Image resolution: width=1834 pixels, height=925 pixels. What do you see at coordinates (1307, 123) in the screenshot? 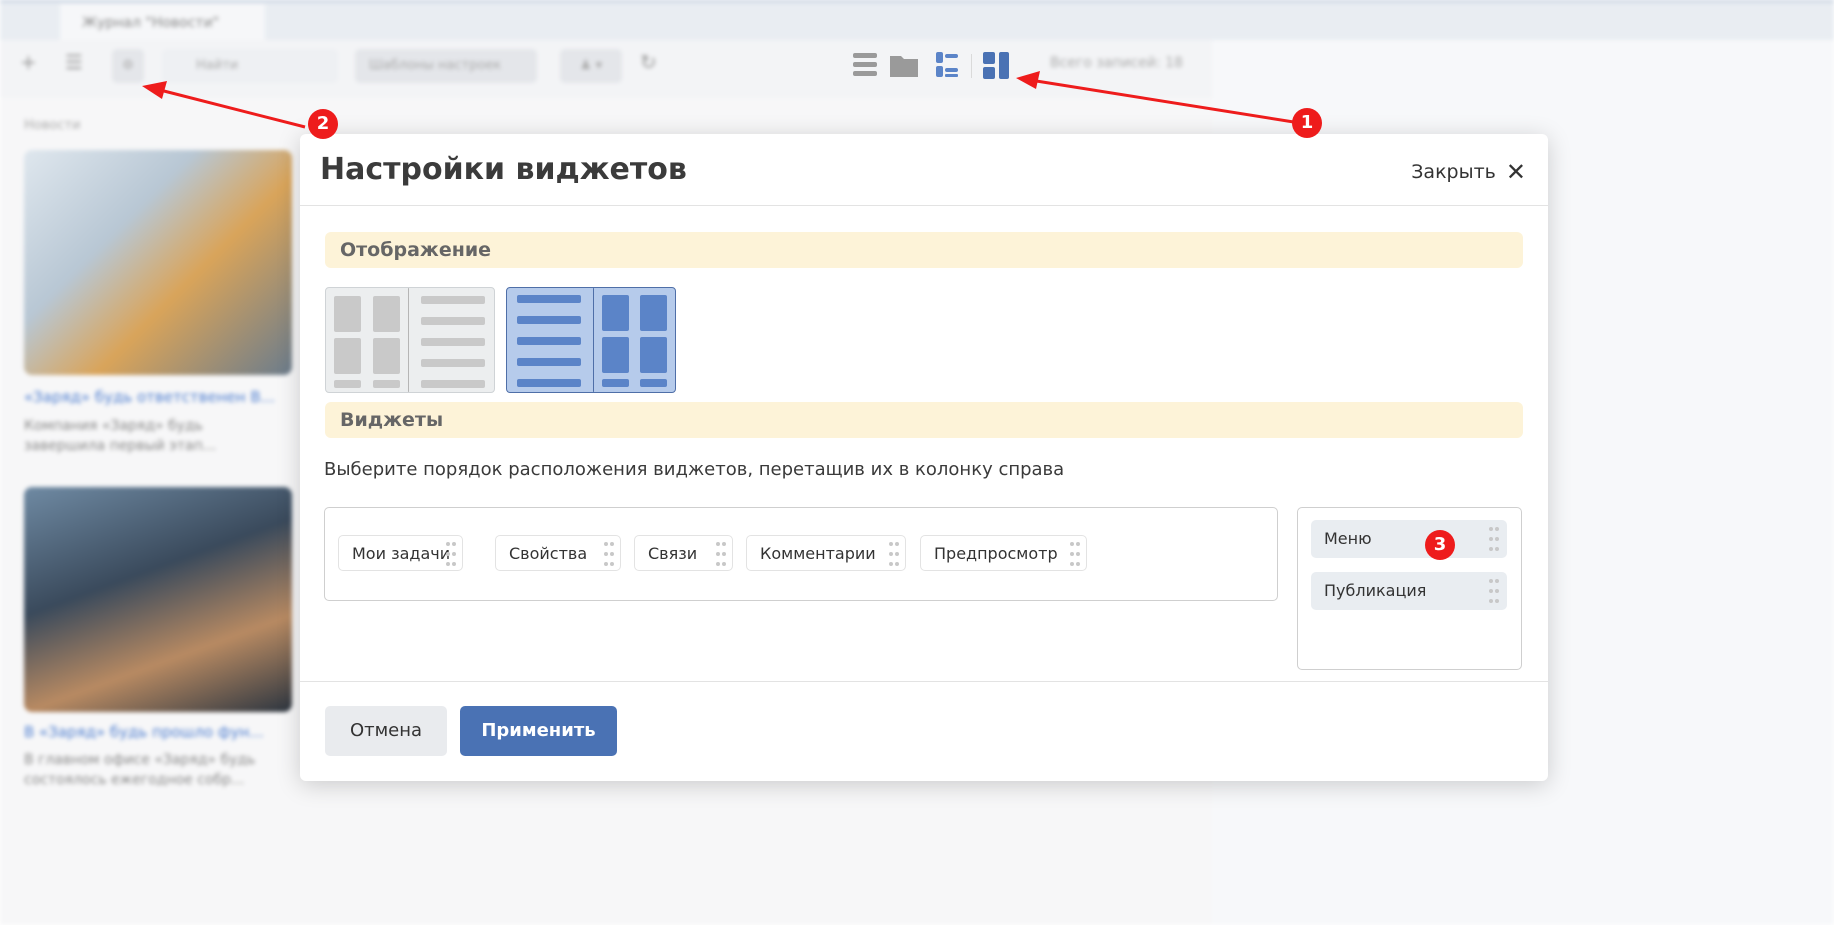
I see `annotation-marker: 1` at bounding box center [1307, 123].